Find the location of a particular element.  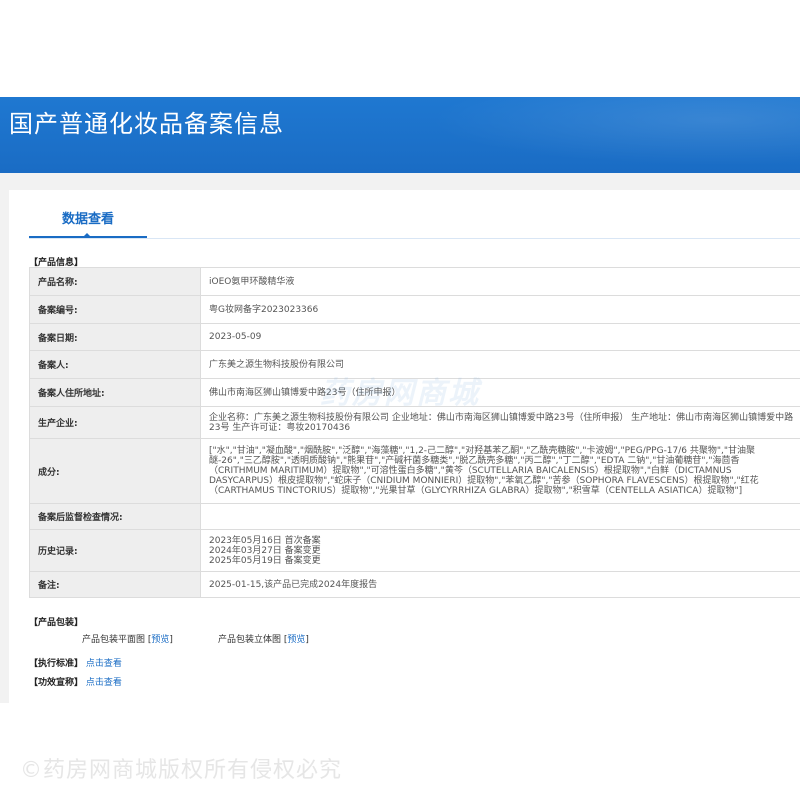

row-label: 备注: is located at coordinates (115, 584).